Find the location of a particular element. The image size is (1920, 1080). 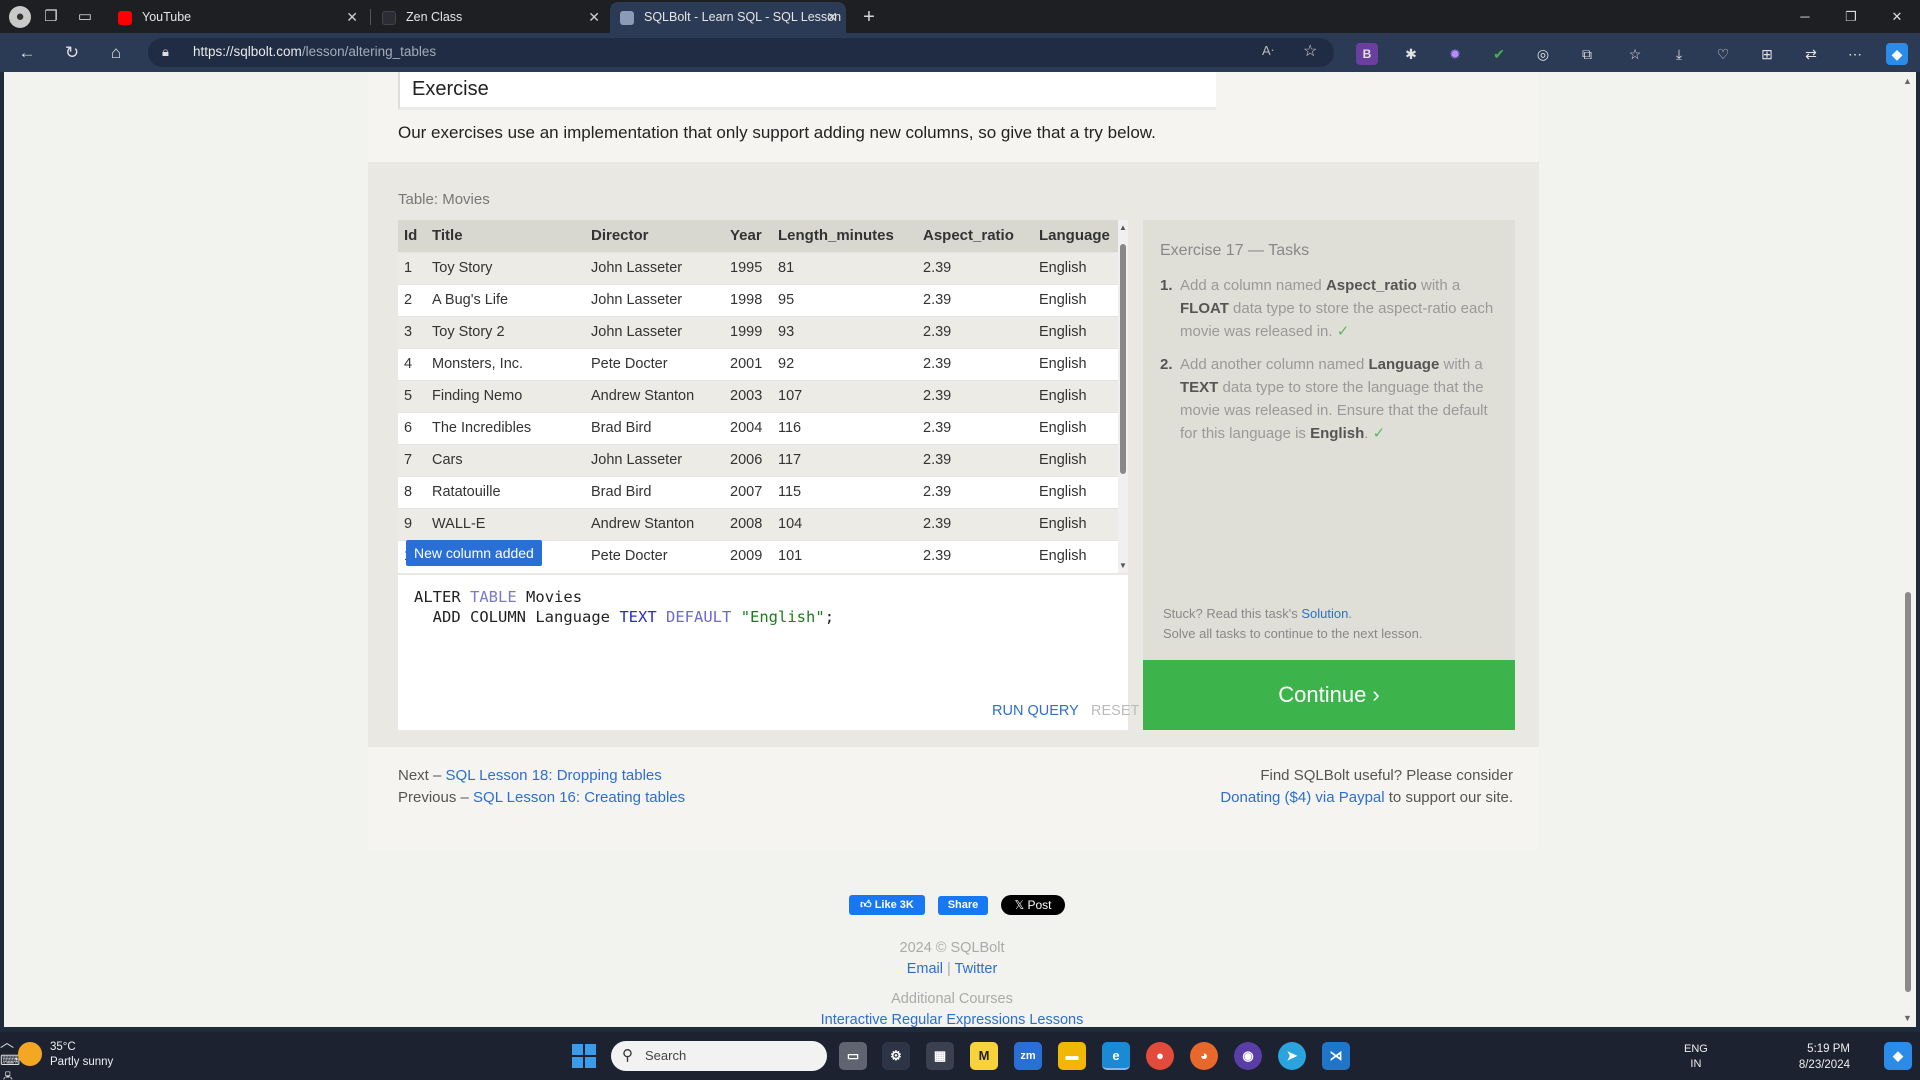

refresh-icon: ↻ is located at coordinates (72, 53).